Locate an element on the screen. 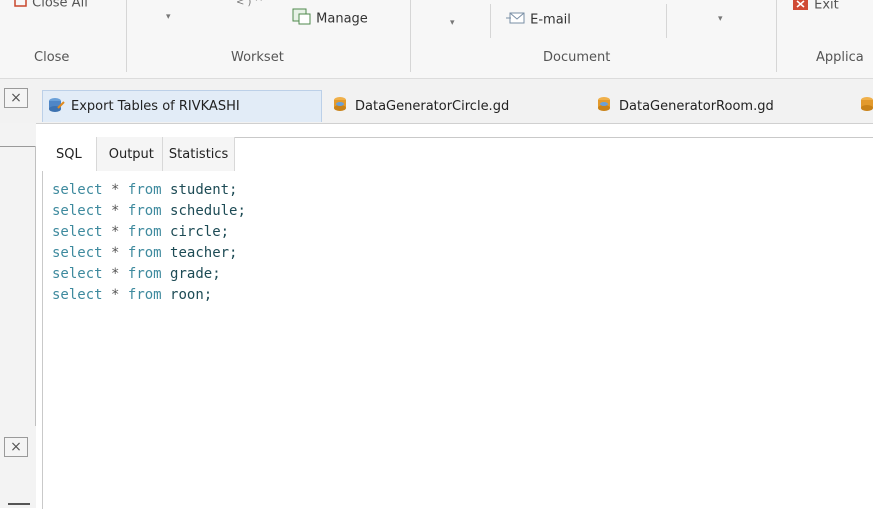  small-icons: < ) ^ is located at coordinates (250, 4).